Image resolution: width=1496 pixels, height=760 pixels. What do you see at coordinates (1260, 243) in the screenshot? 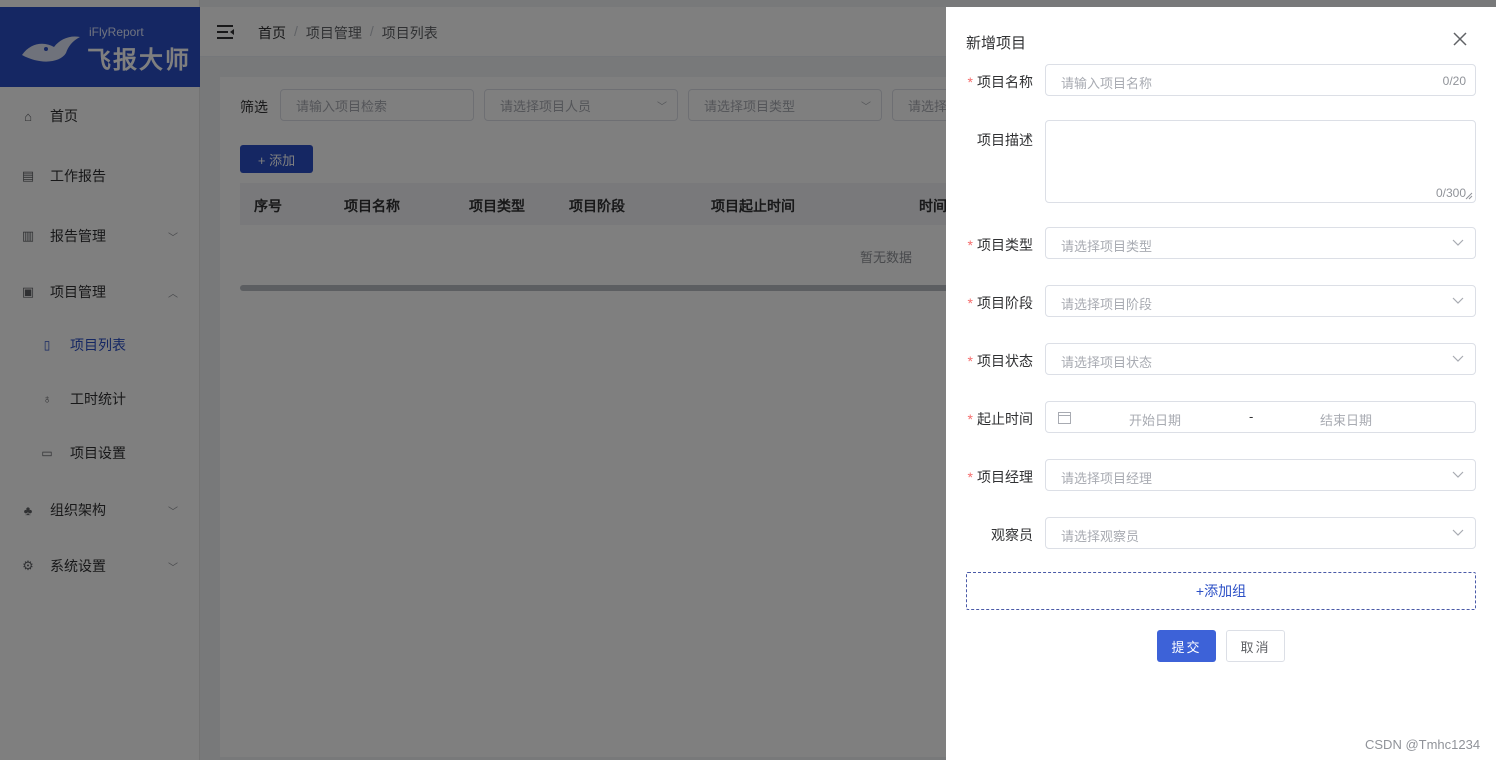
I see `project-type-select: 请选择项目类型` at bounding box center [1260, 243].